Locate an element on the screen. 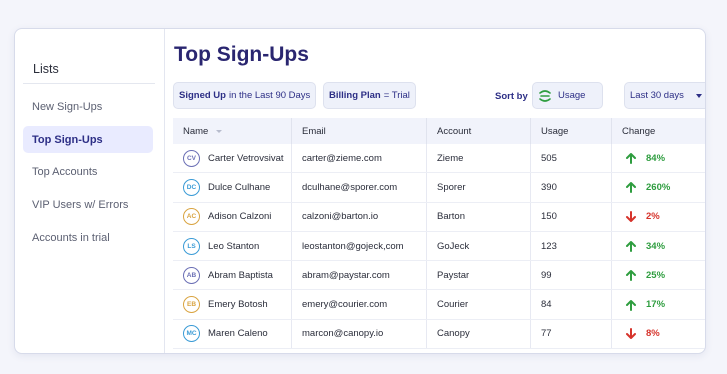  cell-name: CV Carter Vetrovsivat is located at coordinates (232, 158).